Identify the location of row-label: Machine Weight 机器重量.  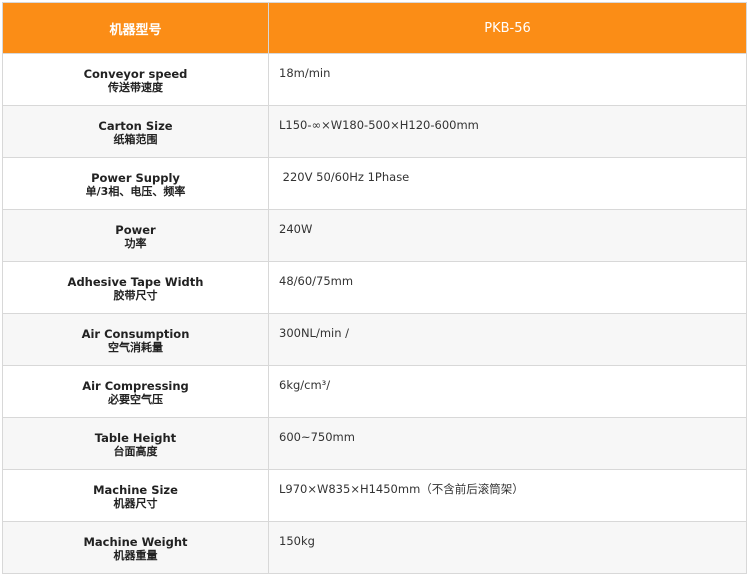
(135, 547).